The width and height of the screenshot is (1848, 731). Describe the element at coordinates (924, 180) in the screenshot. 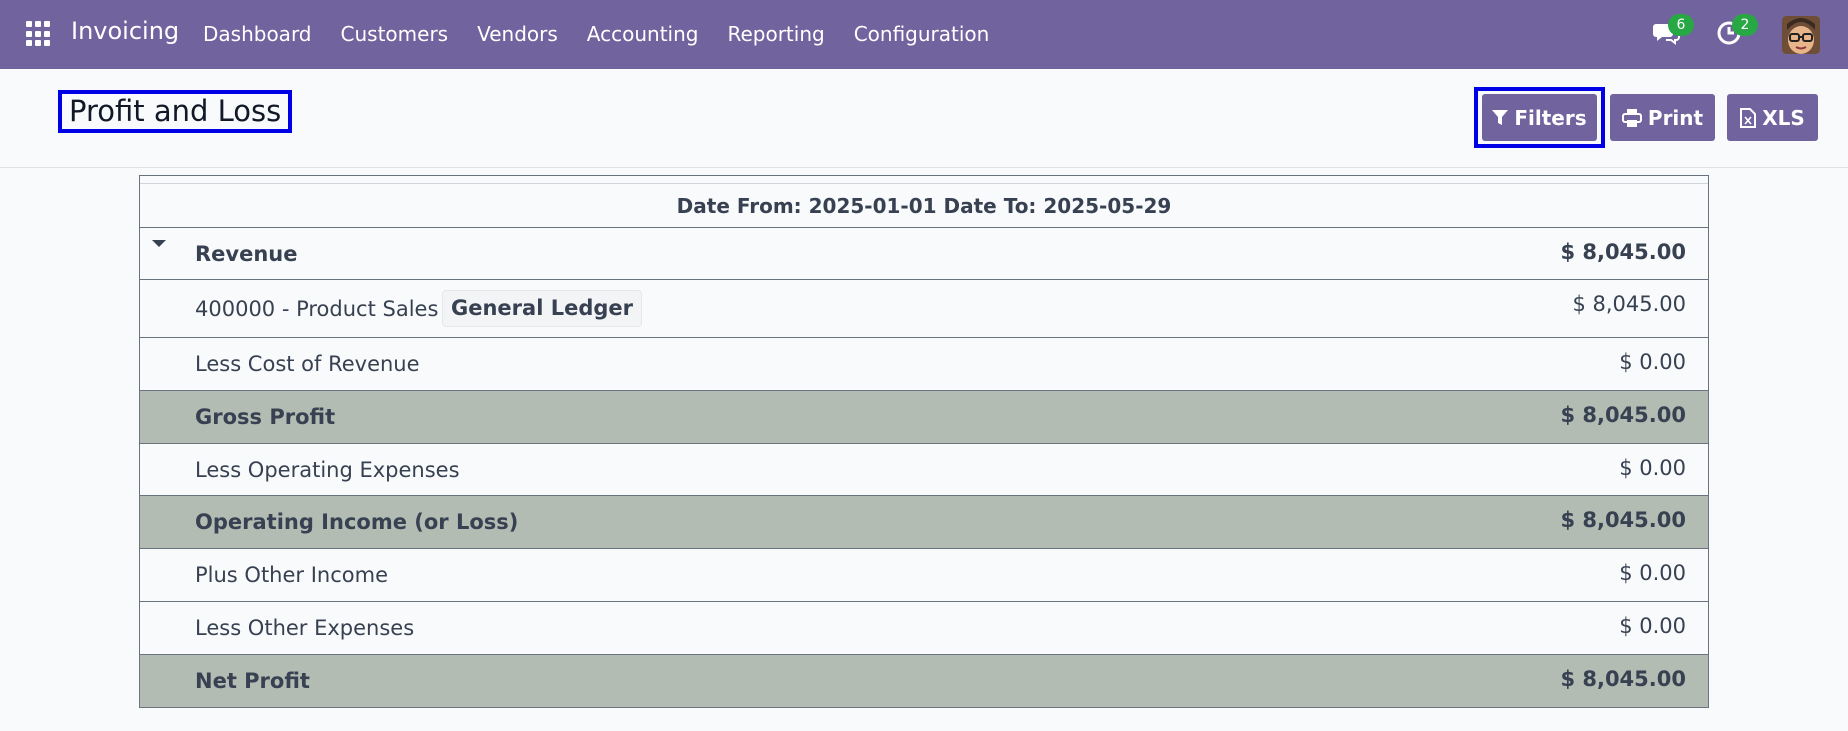

I see `report-top-border` at that location.